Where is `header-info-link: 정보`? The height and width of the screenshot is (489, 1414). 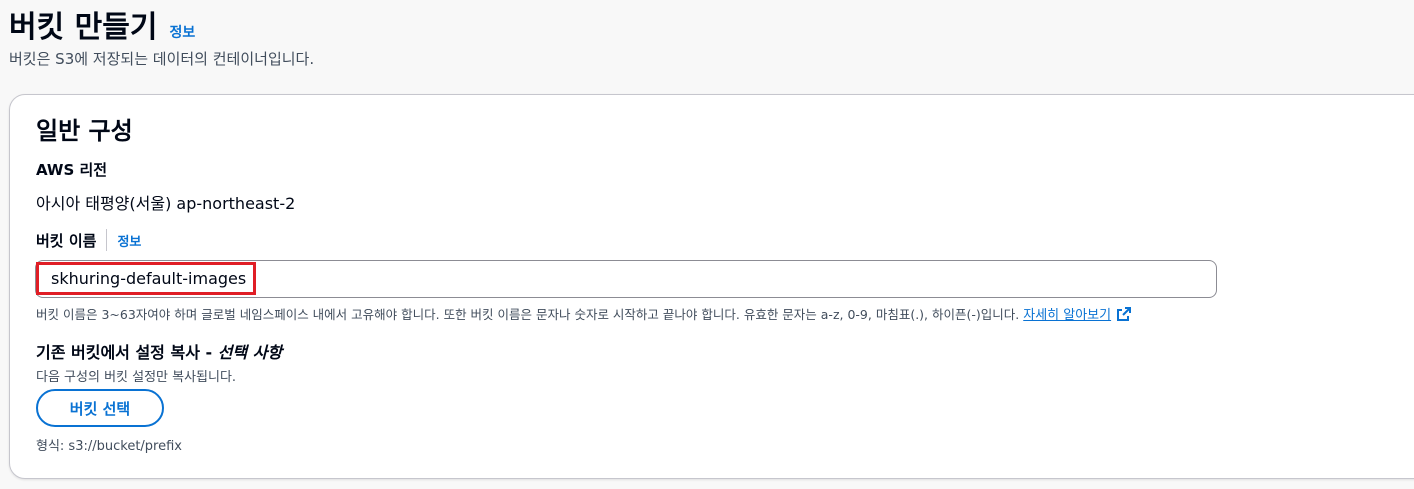
header-info-link: 정보 is located at coordinates (182, 32).